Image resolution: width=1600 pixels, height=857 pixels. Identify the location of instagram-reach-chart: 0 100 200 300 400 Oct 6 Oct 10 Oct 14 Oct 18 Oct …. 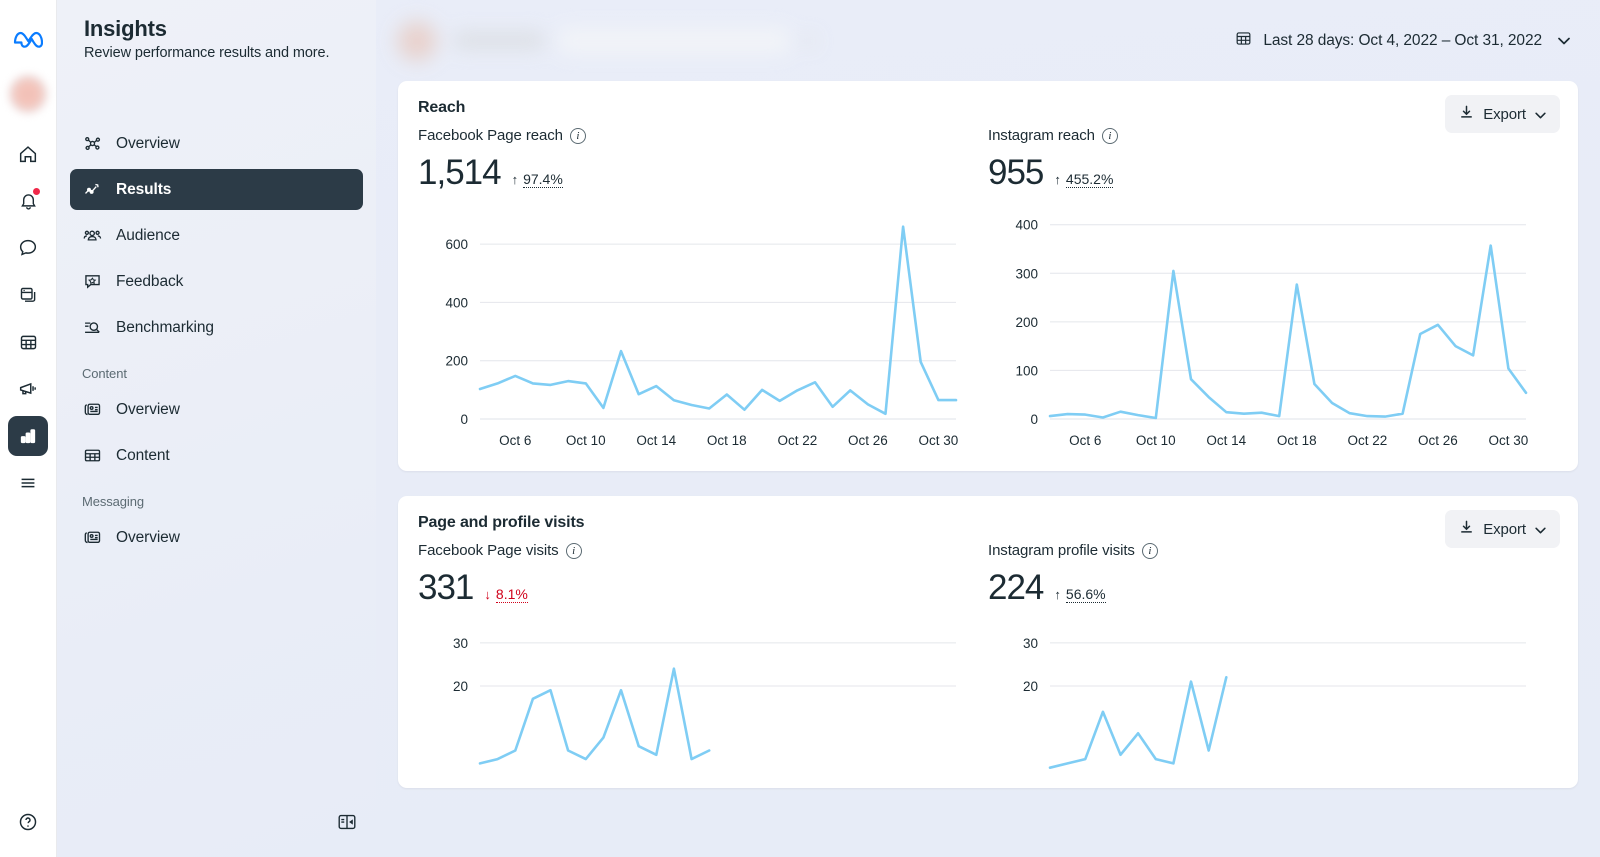
(1259, 330).